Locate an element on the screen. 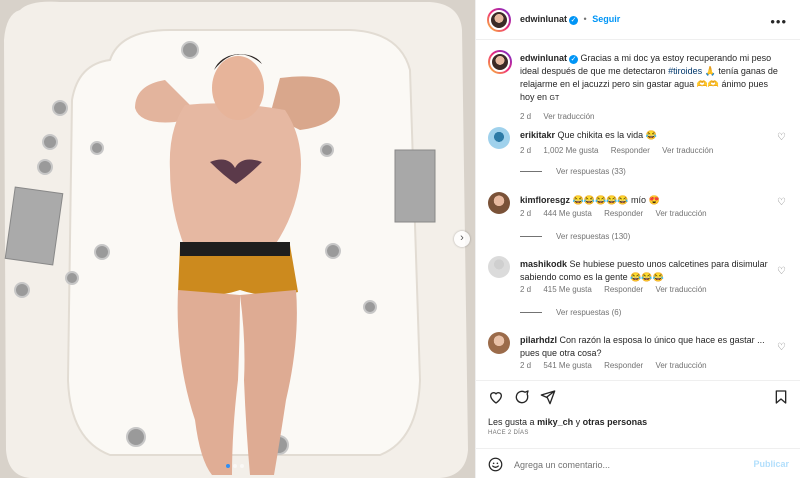  comment-text: kimfloresgz 😂😂😂😂😂 mío 😍 is located at coordinates (650, 200).